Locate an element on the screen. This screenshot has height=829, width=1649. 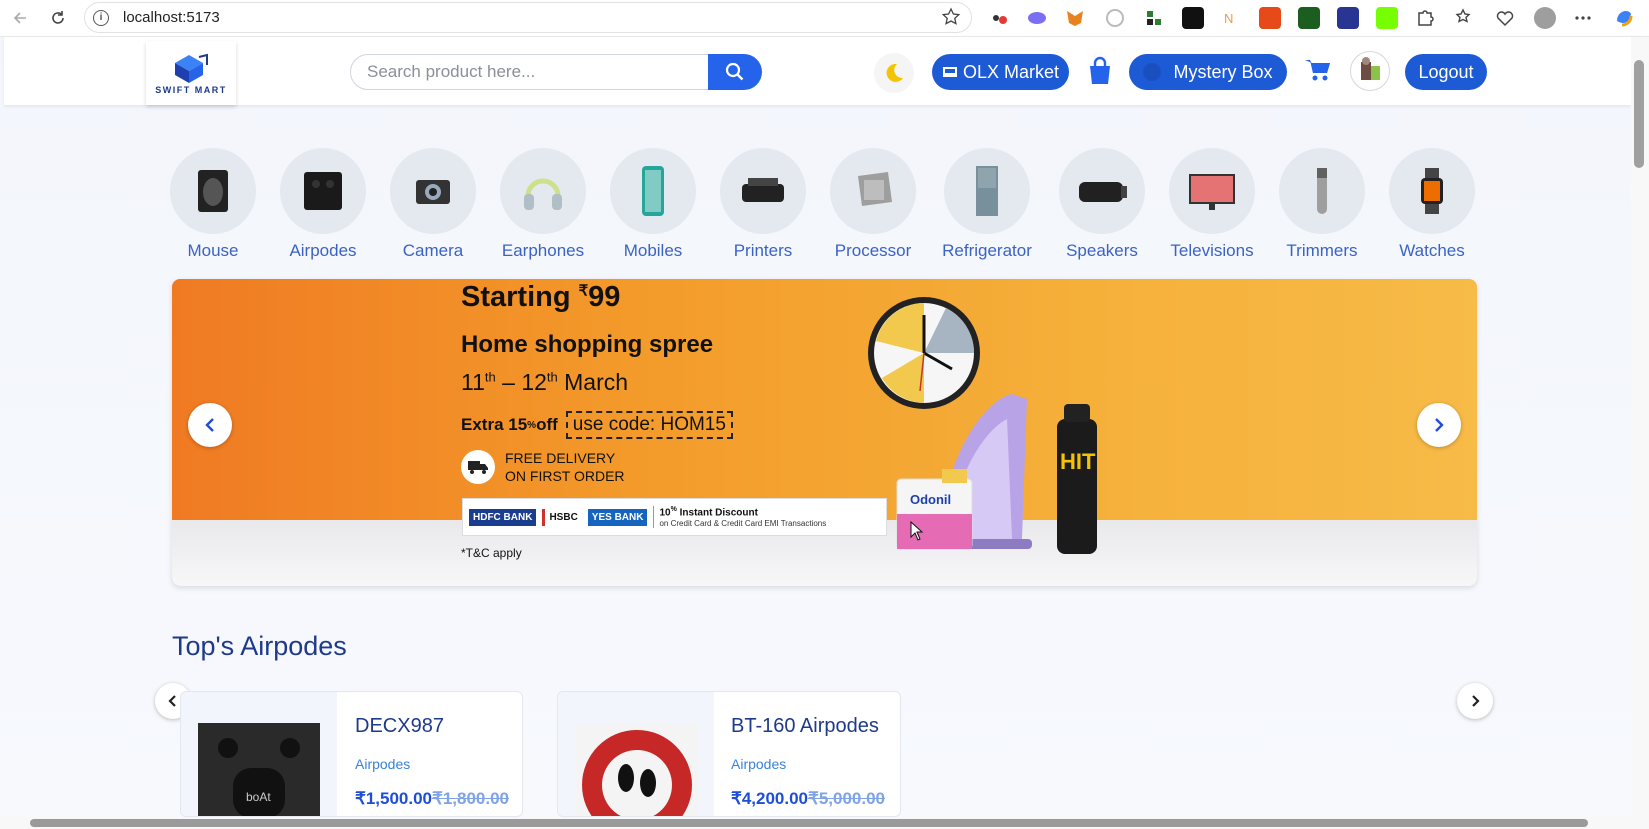
delivery-truck-icon is located at coordinates (478, 467).